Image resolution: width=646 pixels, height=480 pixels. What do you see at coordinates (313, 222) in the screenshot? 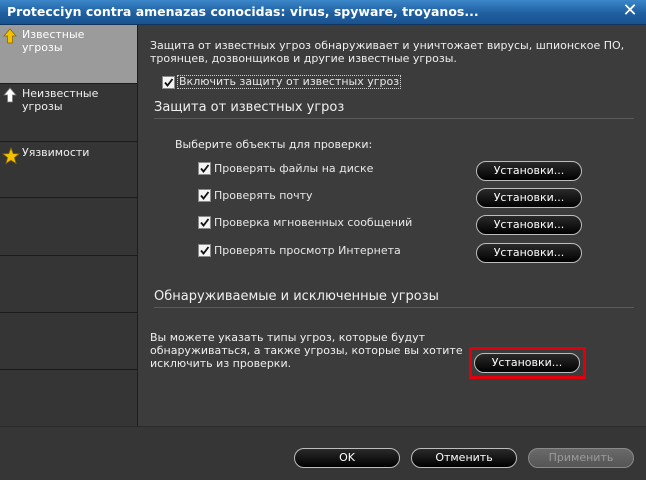
I see `scan-im-label: Проверка мгновенных сообщений` at bounding box center [313, 222].